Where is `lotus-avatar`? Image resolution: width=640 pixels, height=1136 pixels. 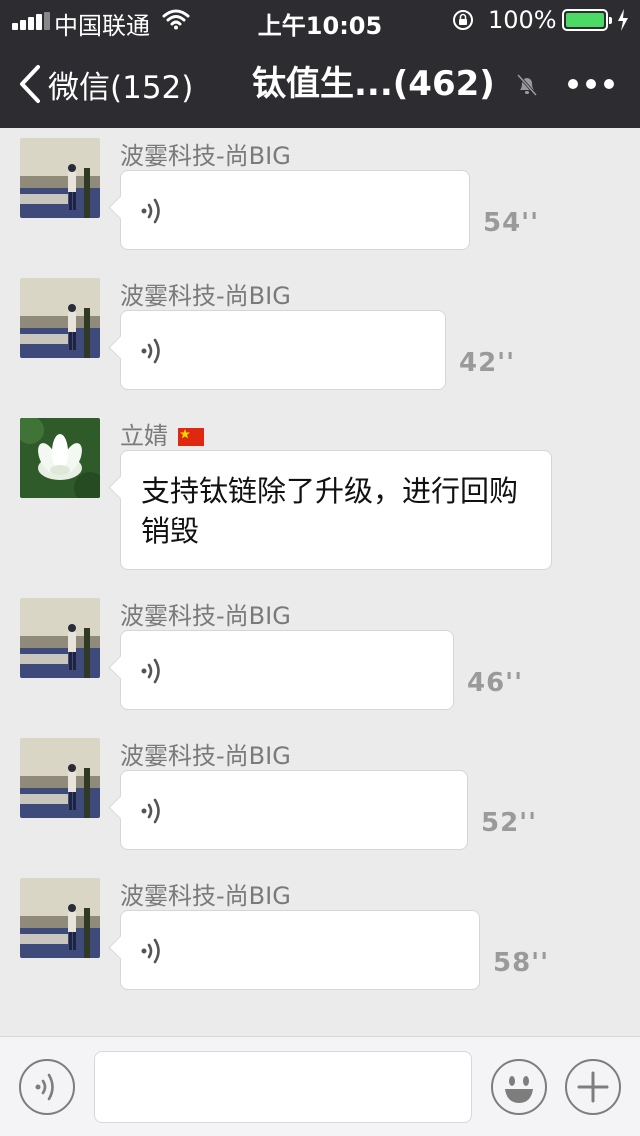 lotus-avatar is located at coordinates (60, 458).